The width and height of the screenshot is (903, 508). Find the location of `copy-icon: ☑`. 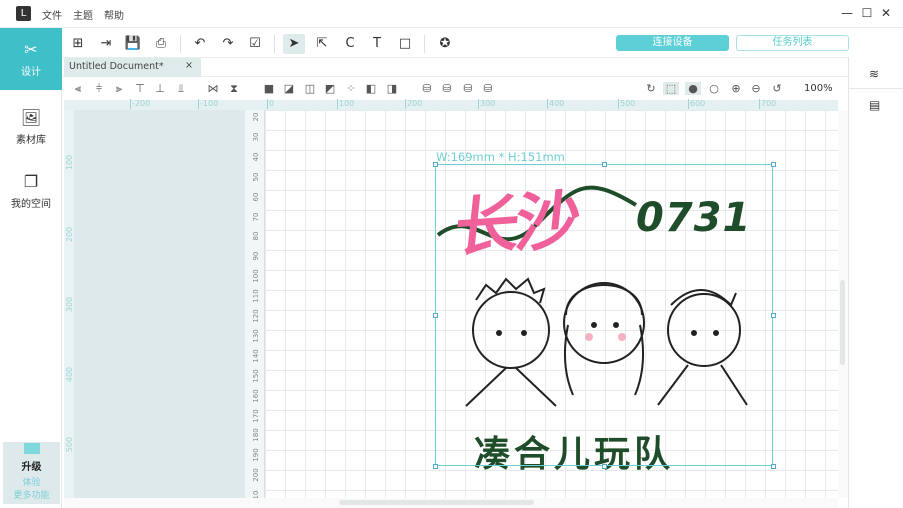

copy-icon: ☑ is located at coordinates (255, 44).